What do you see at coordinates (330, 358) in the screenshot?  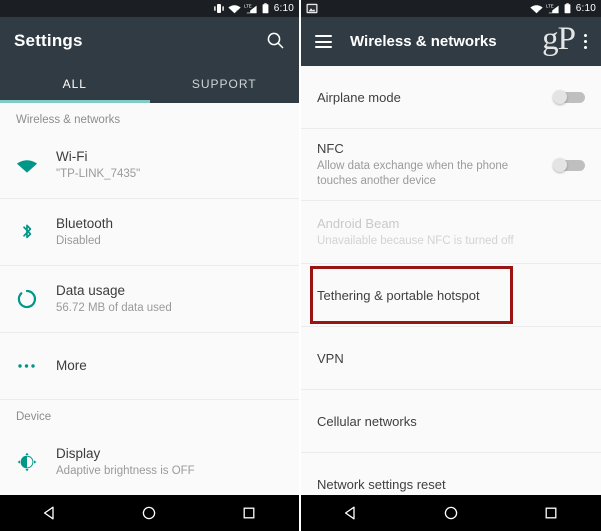 I see `row-title: VPN` at bounding box center [330, 358].